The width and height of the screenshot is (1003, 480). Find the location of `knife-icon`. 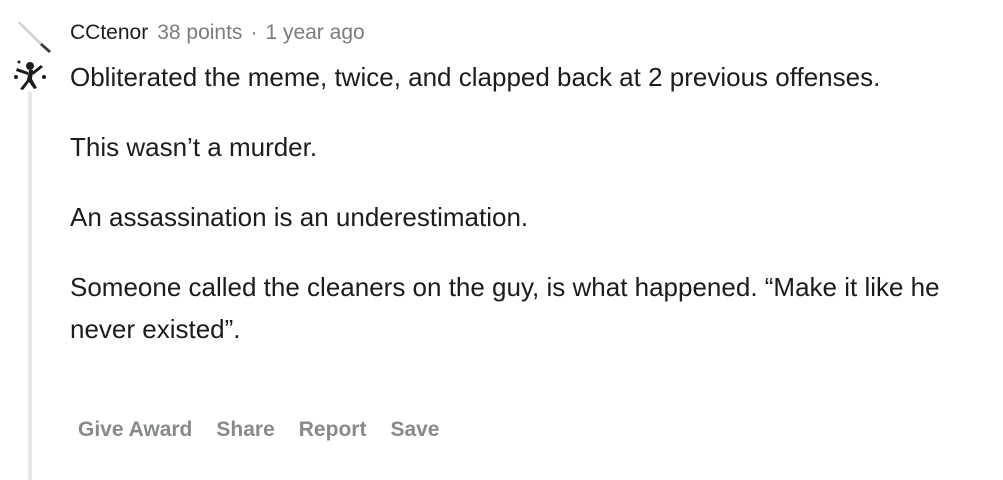

knife-icon is located at coordinates (34, 37).